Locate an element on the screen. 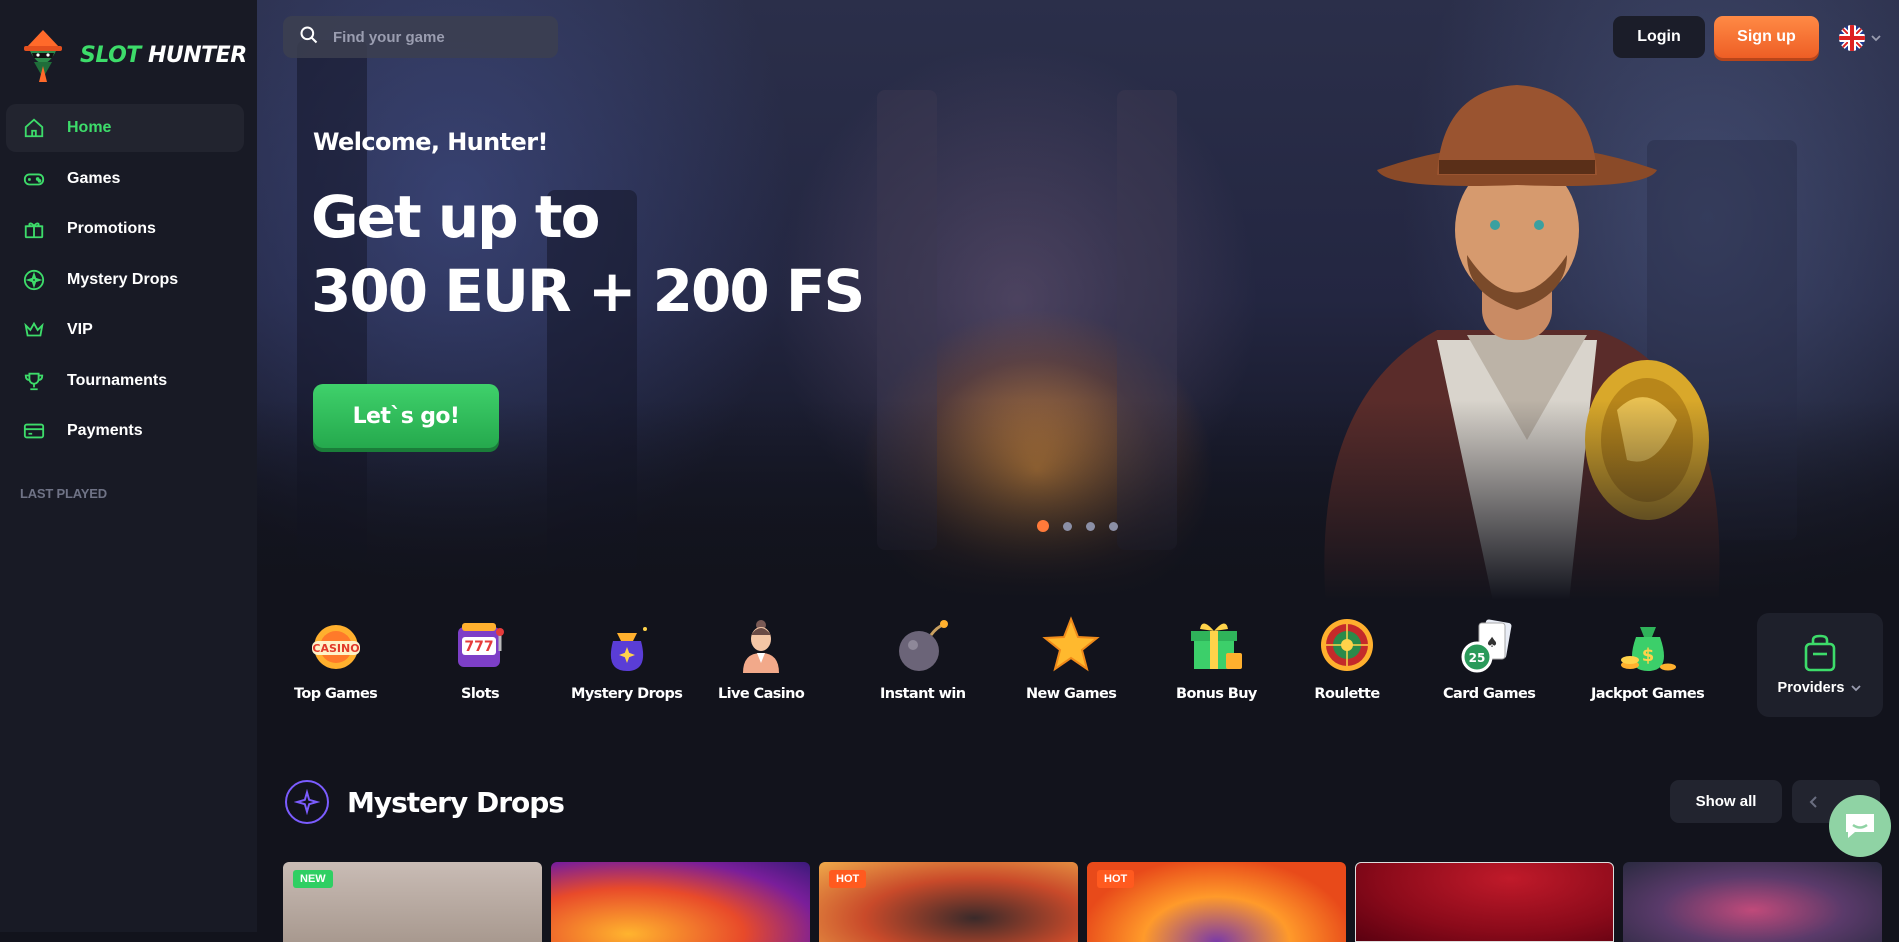  casino-icon: CASINO is located at coordinates (336, 645).